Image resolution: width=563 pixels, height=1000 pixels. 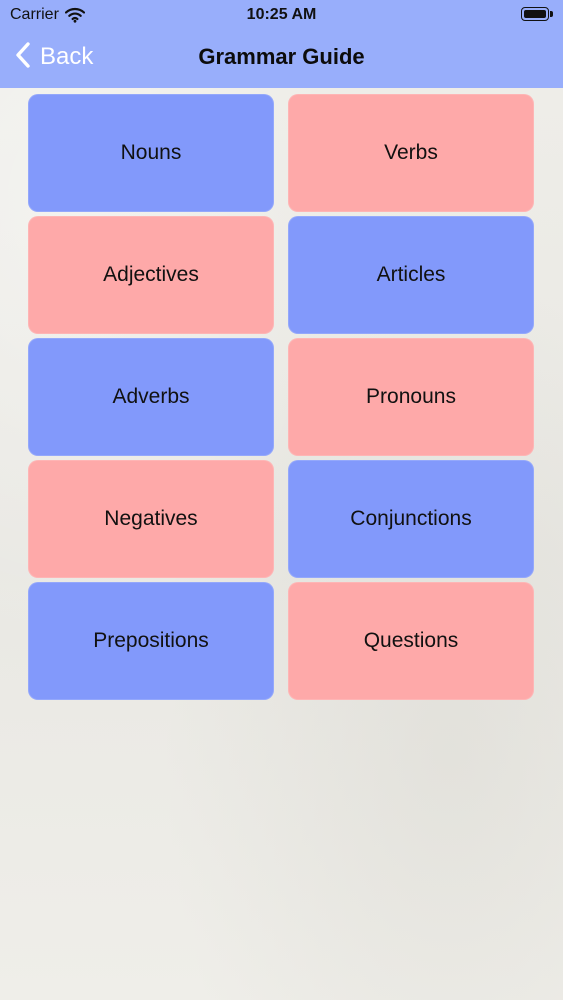 I want to click on status-bar: Carrier 10:25 AM, so click(x=281, y=15).